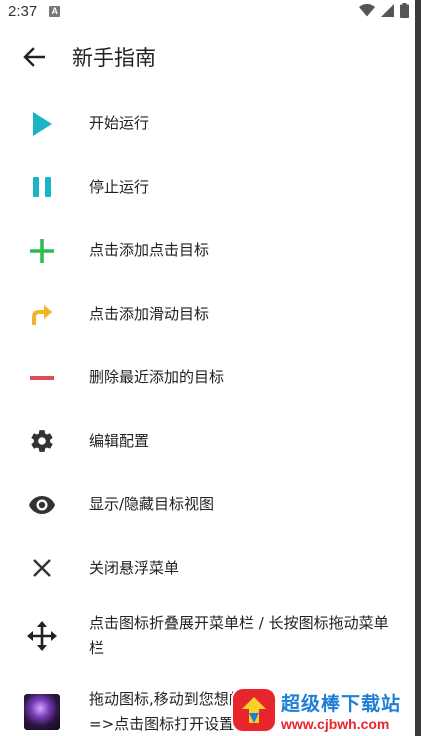  Describe the element at coordinates (119, 186) in the screenshot. I see `guide-item-label: 停止运行` at that location.